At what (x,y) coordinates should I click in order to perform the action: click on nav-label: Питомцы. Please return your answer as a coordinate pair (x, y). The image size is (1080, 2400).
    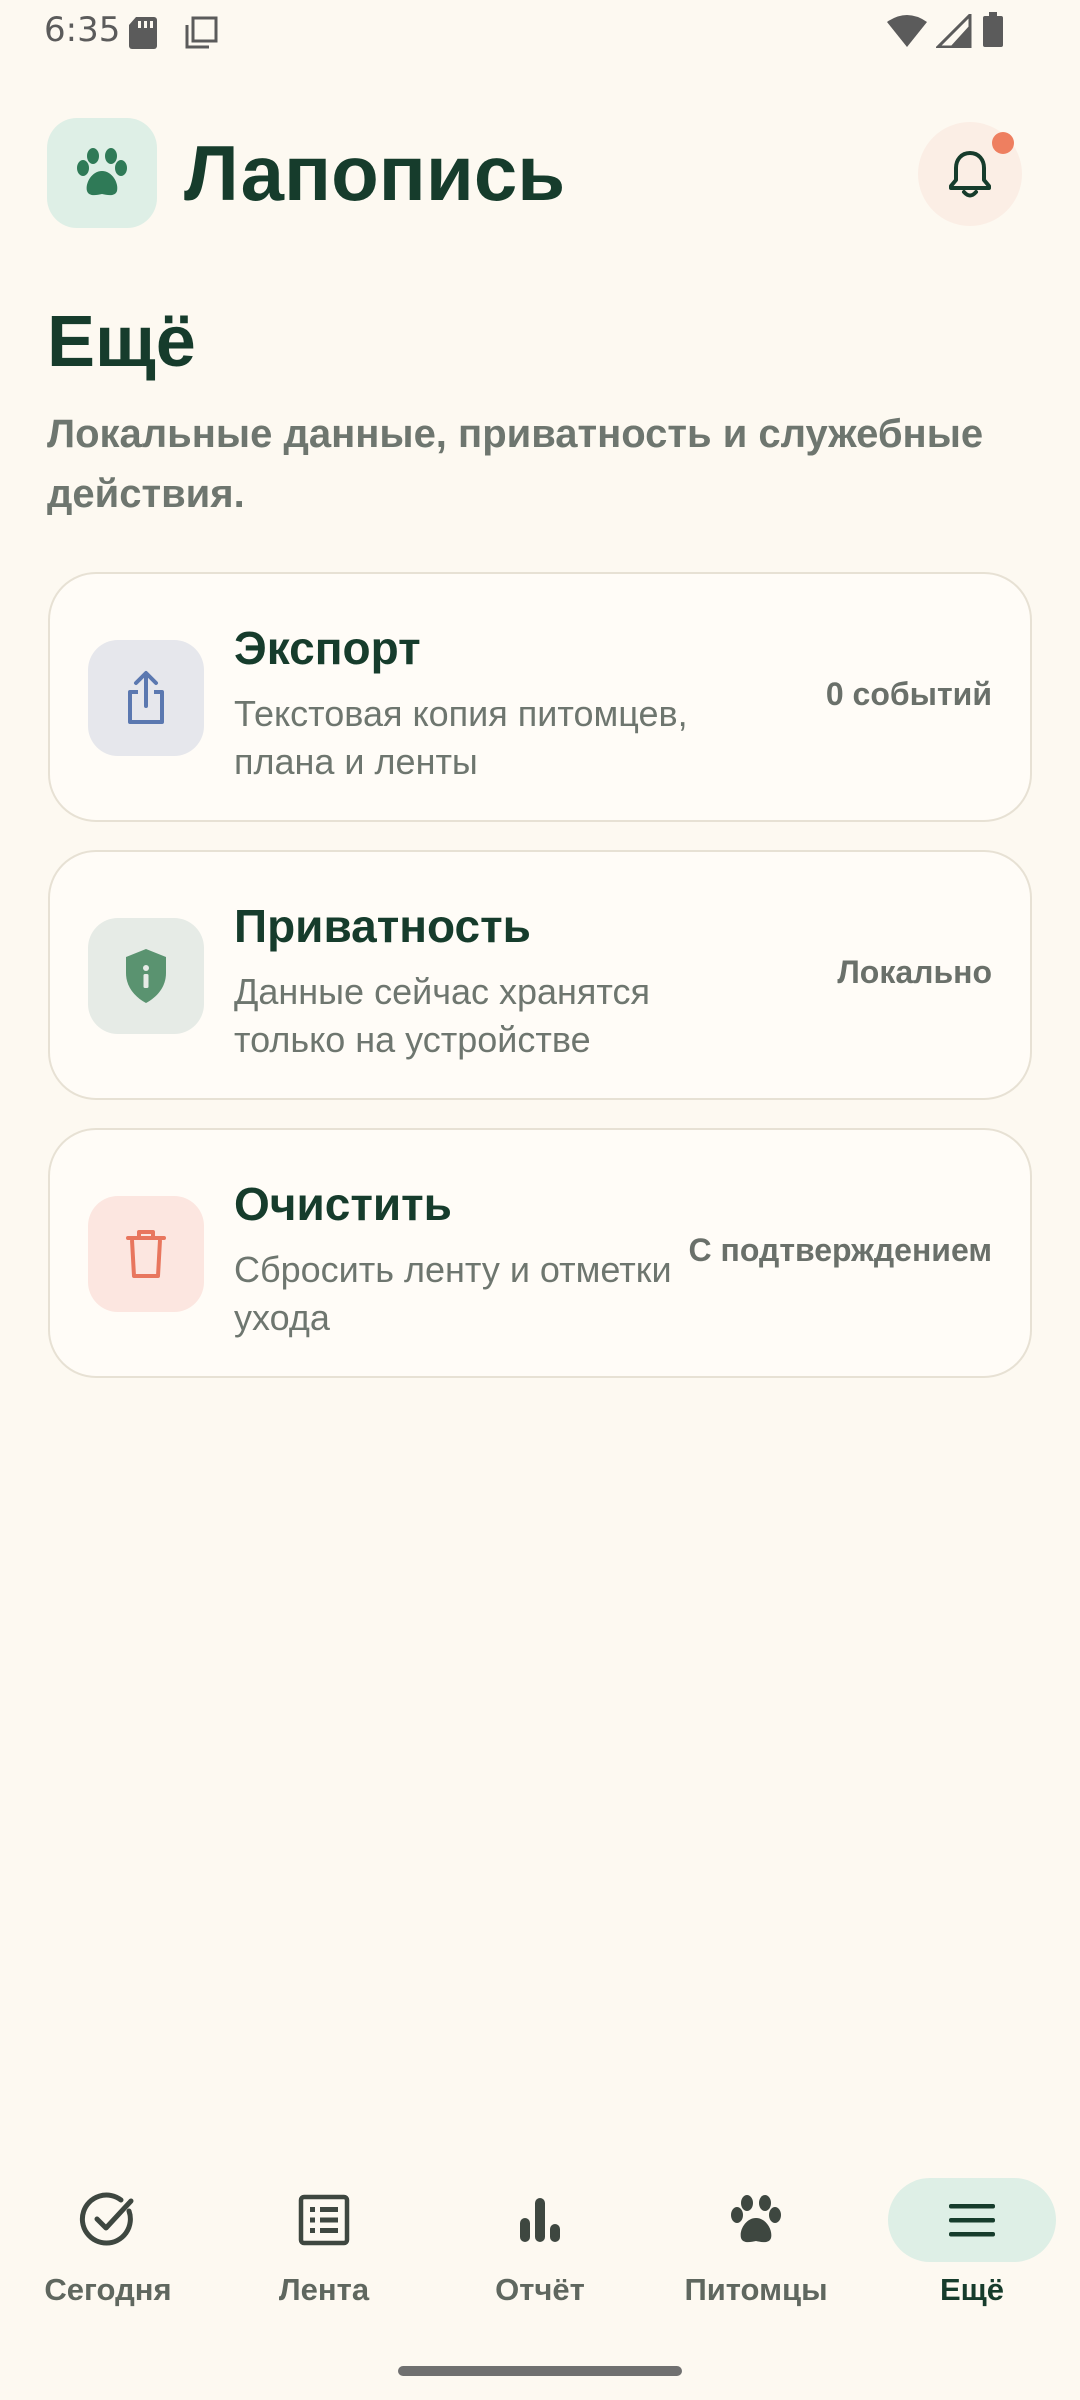
    Looking at the image, I should click on (756, 2289).